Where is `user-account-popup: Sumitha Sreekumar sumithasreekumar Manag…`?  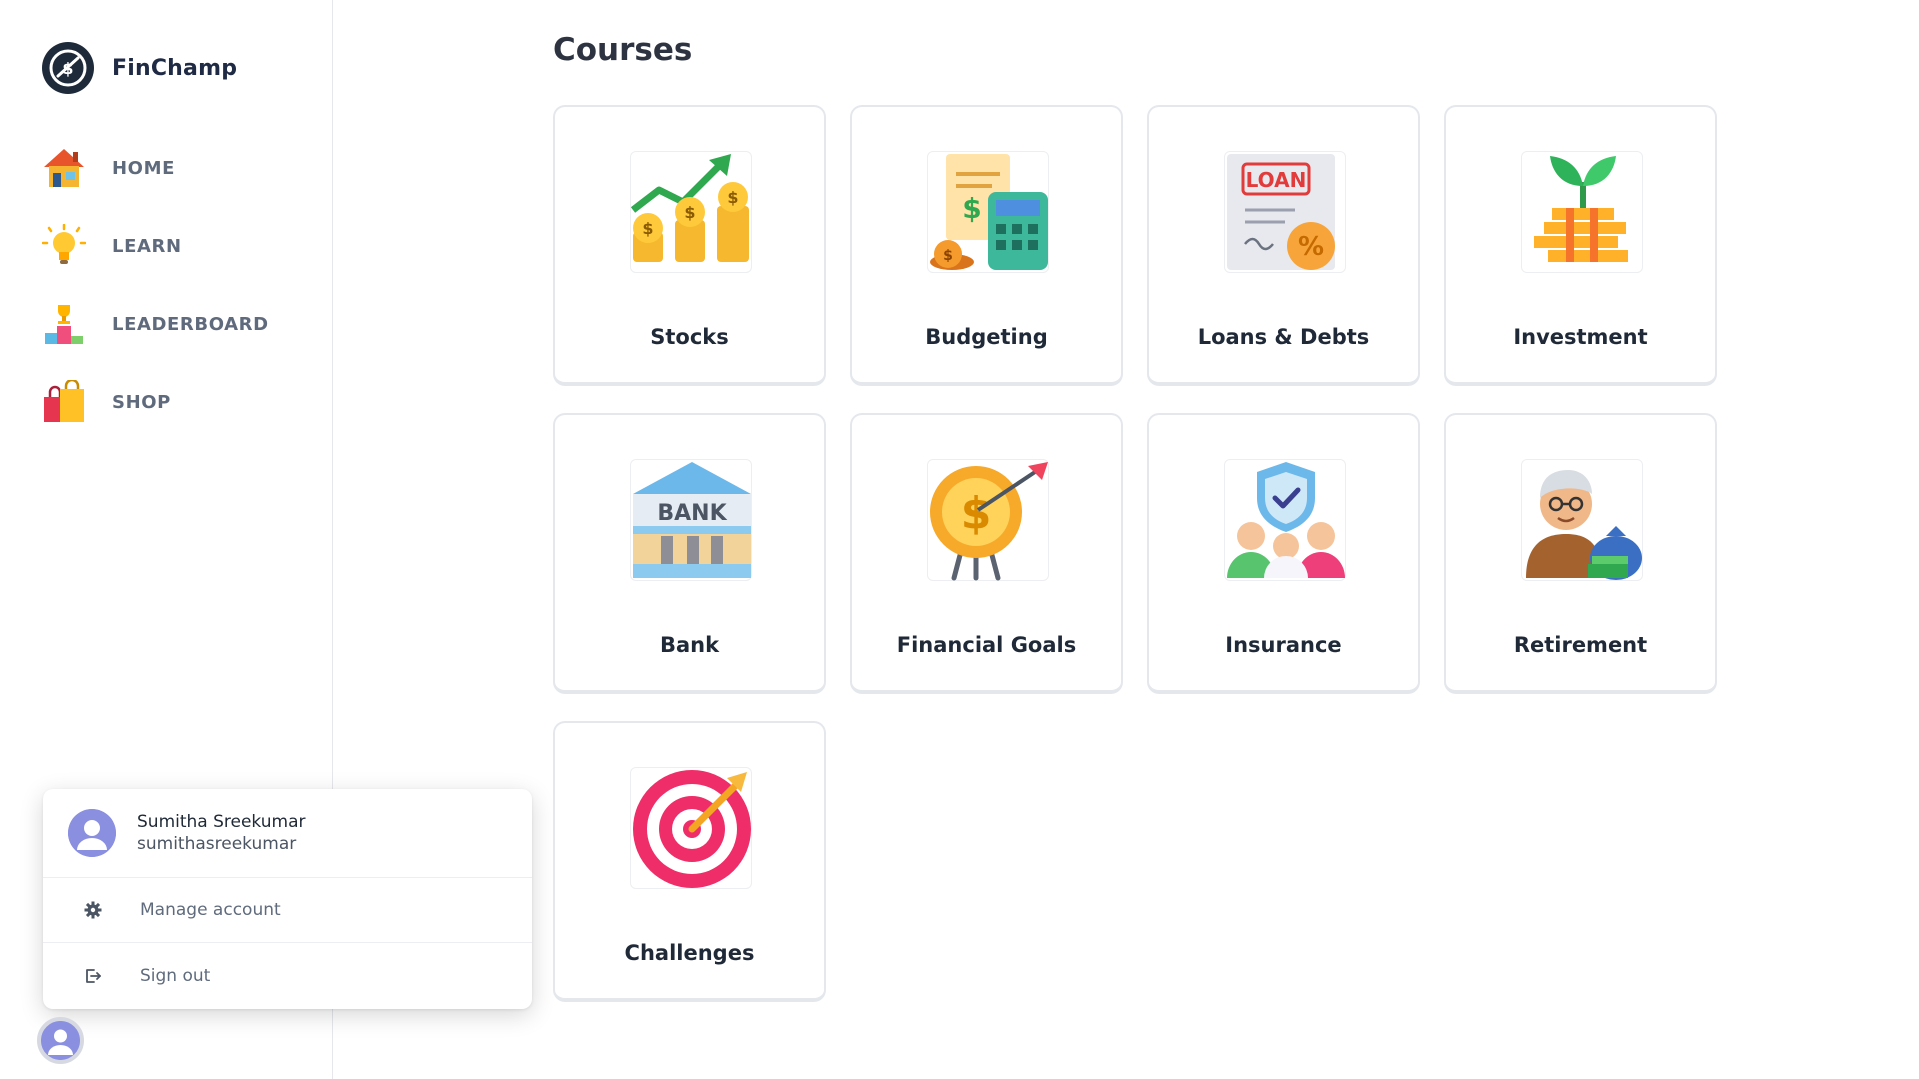 user-account-popup: Sumitha Sreekumar sumithasreekumar Manag… is located at coordinates (287, 899).